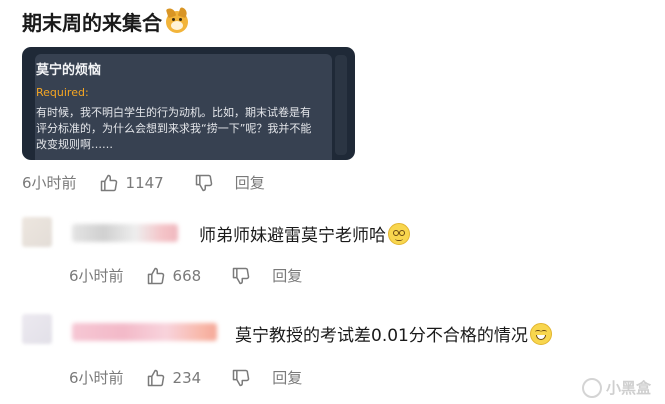 This screenshot has width=665, height=404. Describe the element at coordinates (92, 23) in the screenshot. I see `post-title-text: 期末周的来集合` at that location.